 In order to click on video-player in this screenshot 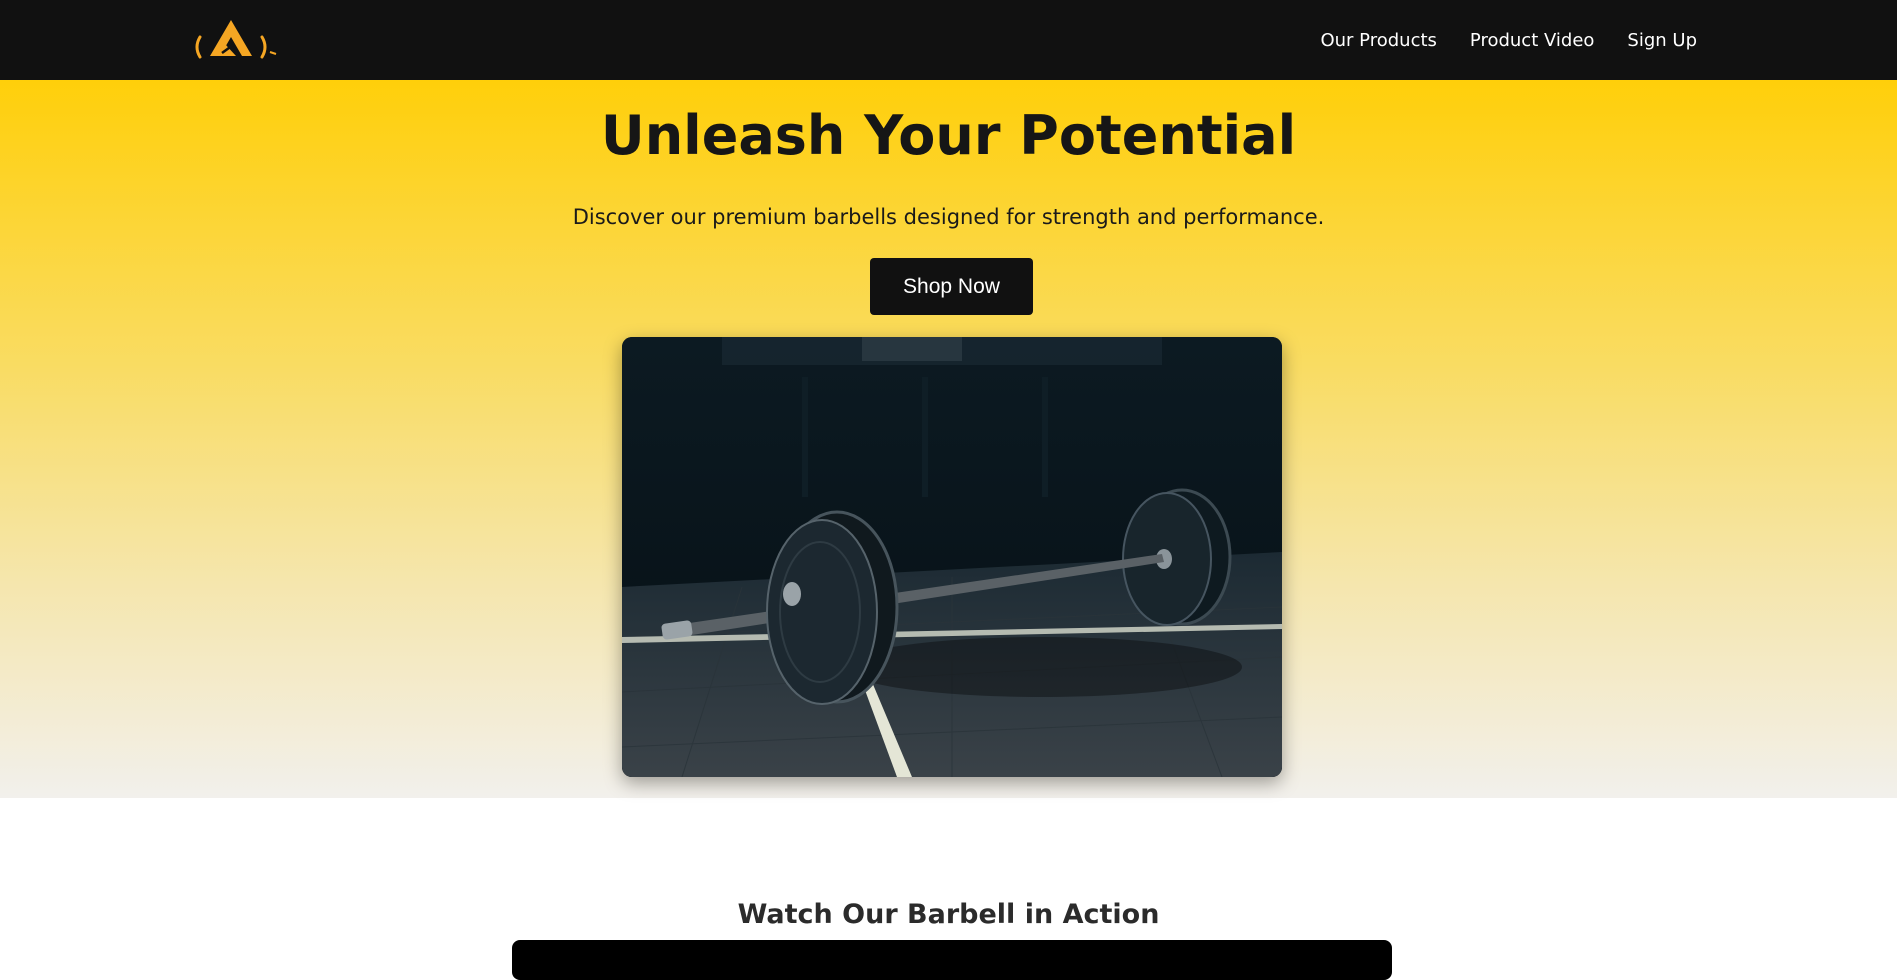, I will do `click(952, 960)`.